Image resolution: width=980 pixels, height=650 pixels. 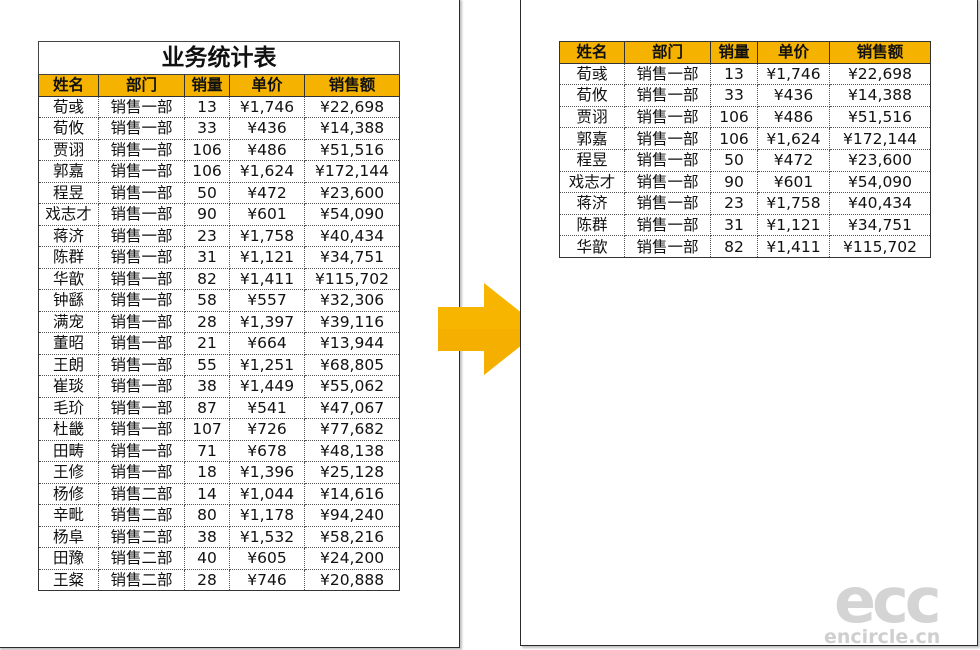 What do you see at coordinates (68, 407) in the screenshot?
I see `table-cell: 毛玠` at bounding box center [68, 407].